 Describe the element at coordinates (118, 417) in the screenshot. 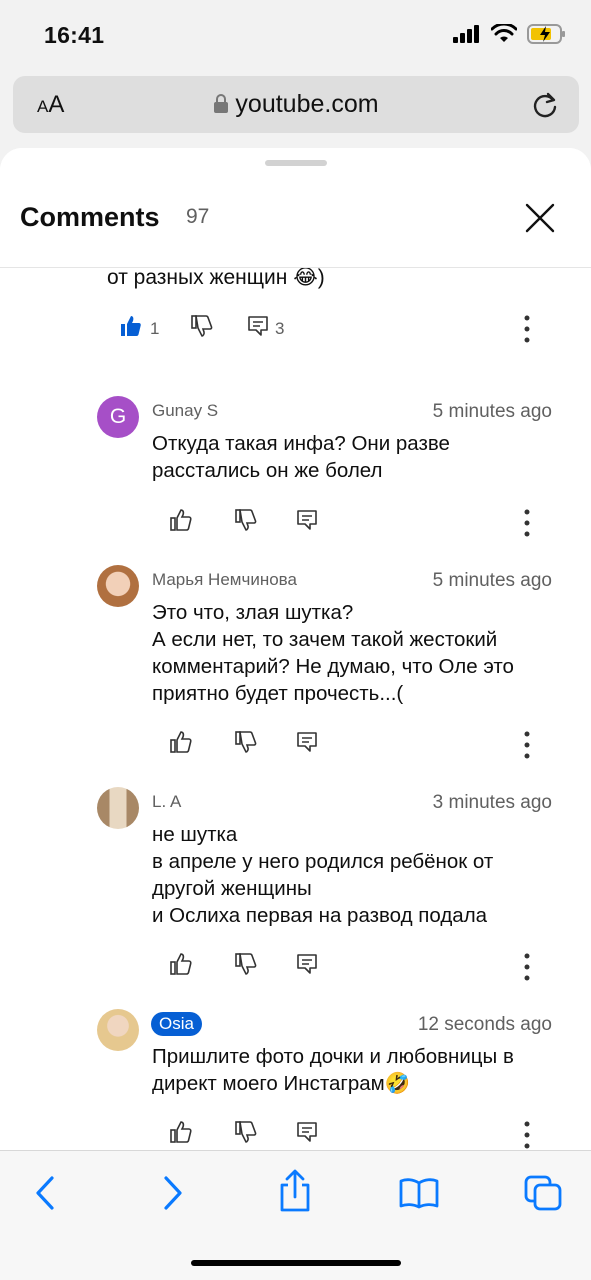

I see `avatar: G` at that location.